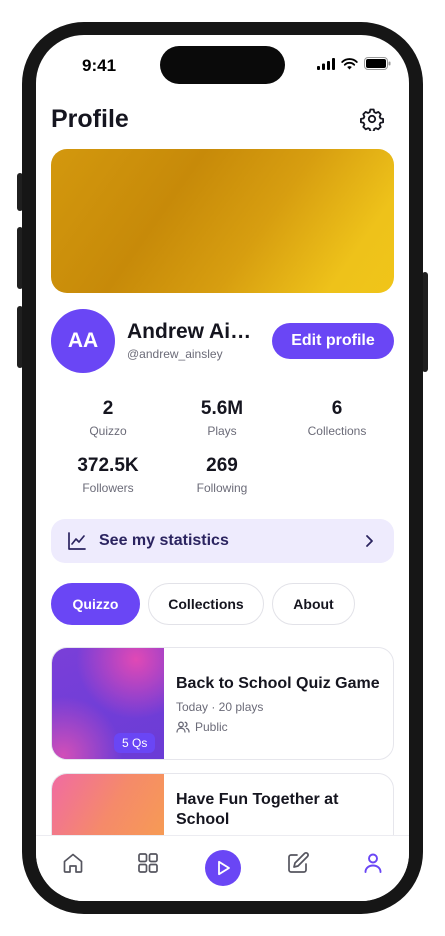  I want to click on play-icon, so click(224, 868).